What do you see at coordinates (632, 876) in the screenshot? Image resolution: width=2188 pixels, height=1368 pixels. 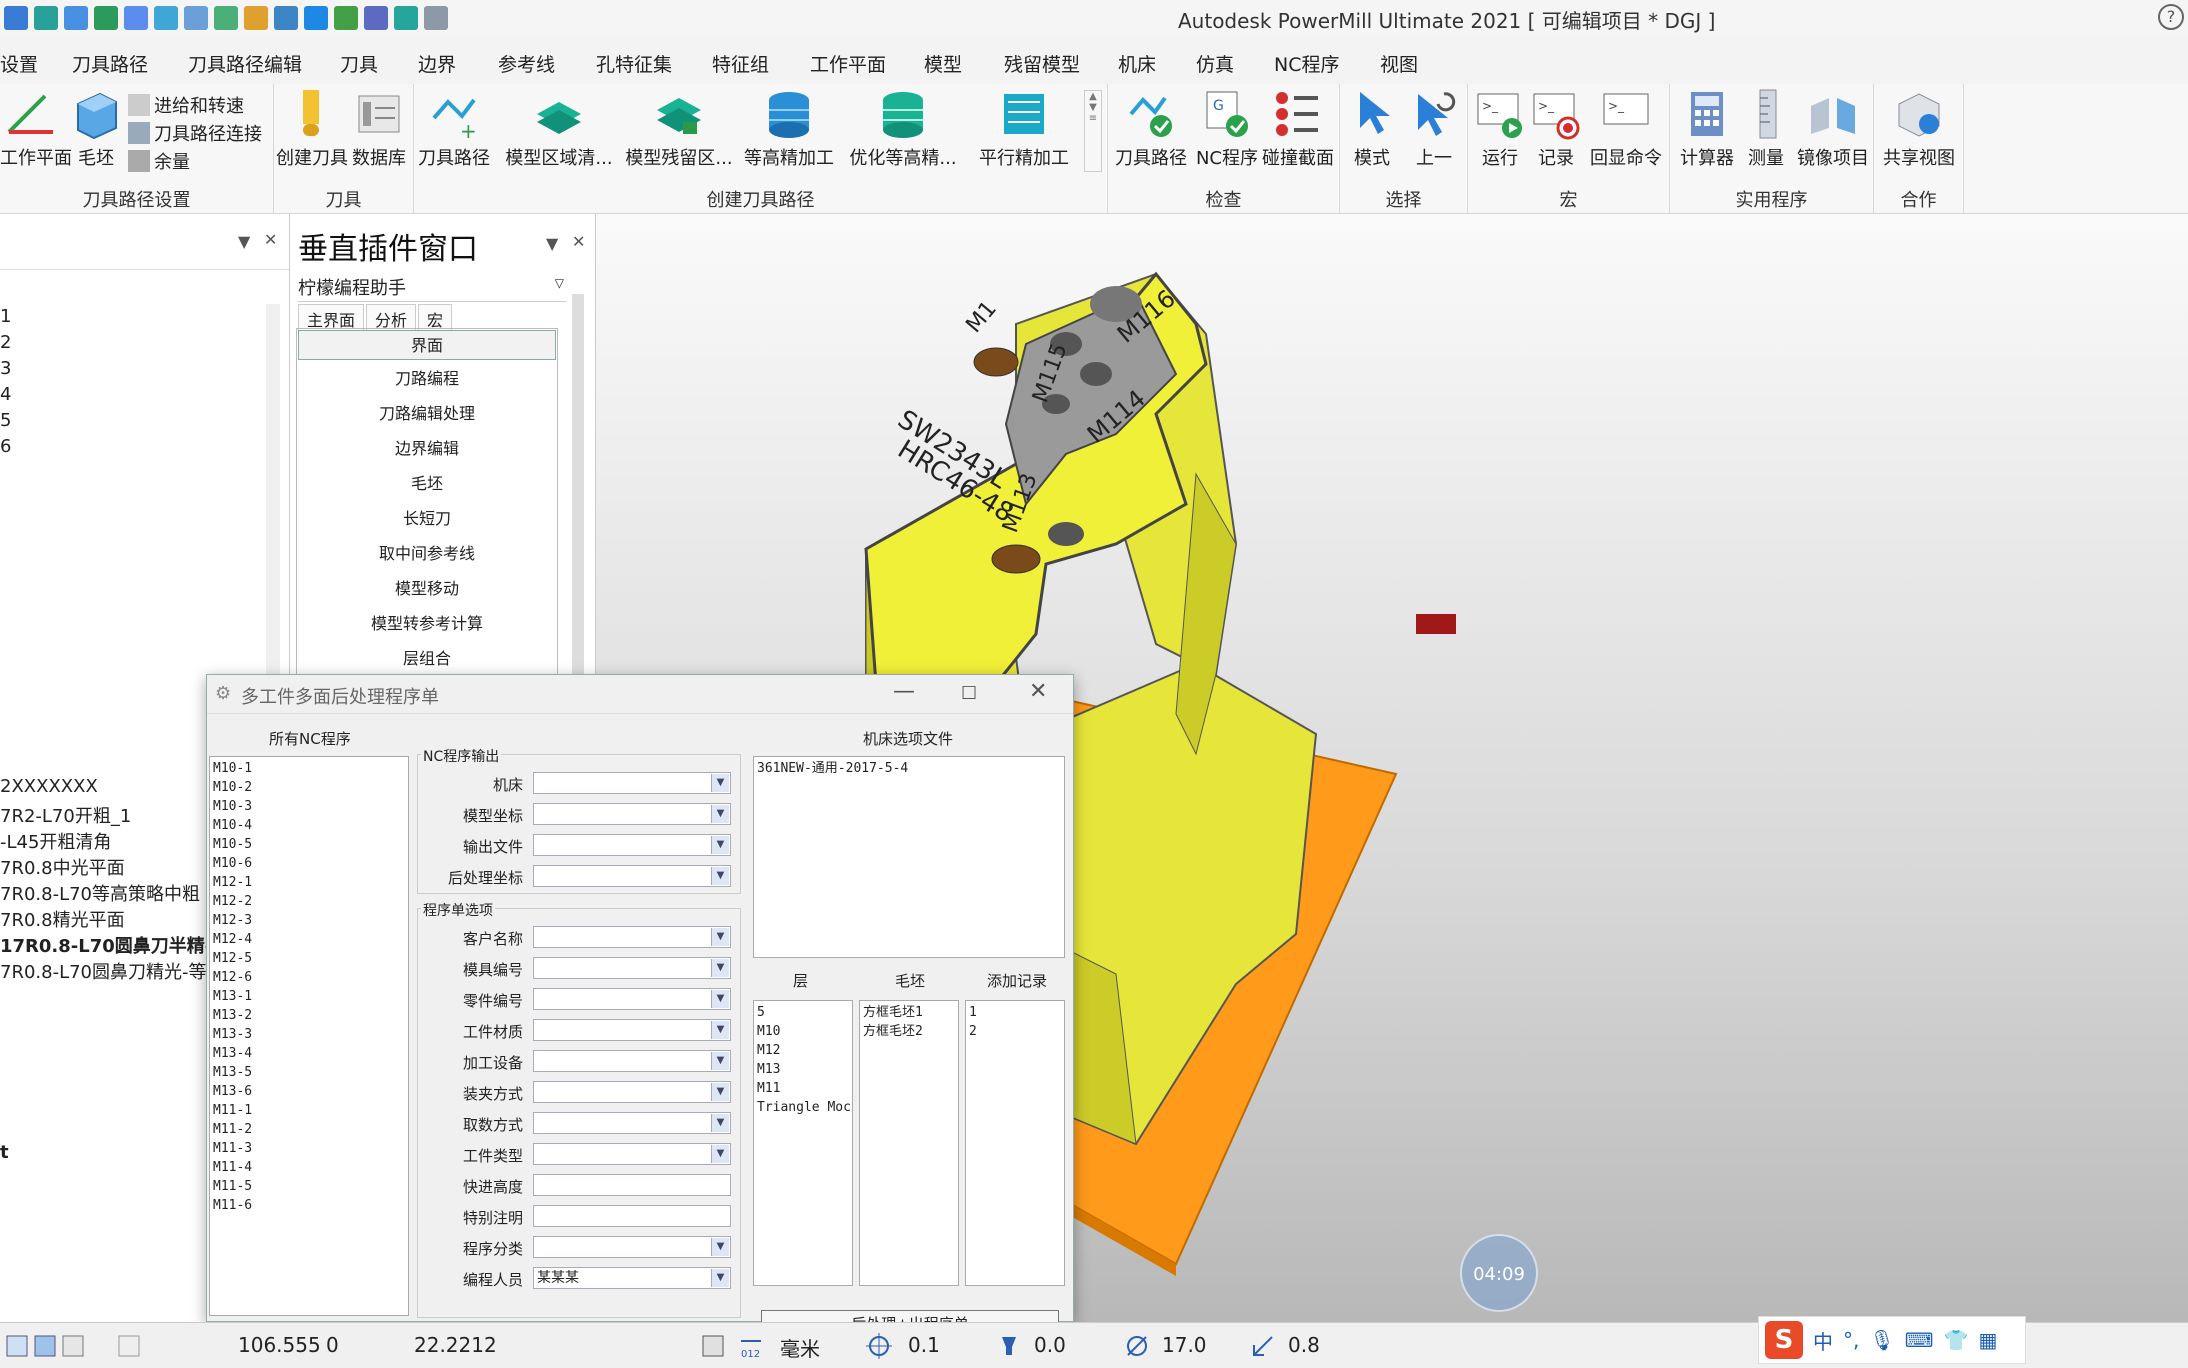 I see `post-coord-select: ▼` at bounding box center [632, 876].